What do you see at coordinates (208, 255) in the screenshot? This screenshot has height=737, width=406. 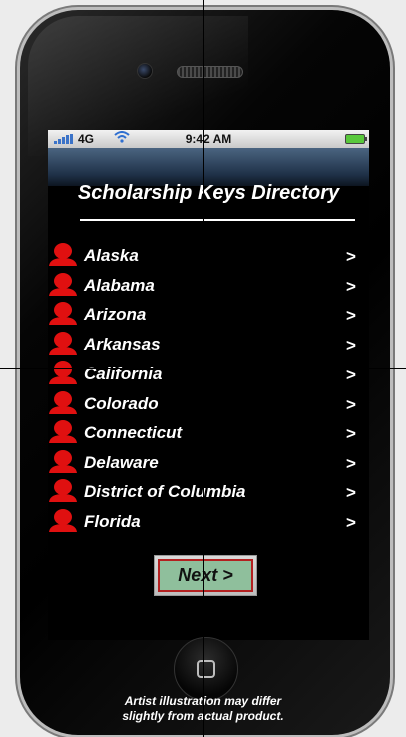 I see `list-item: Alaska >` at bounding box center [208, 255].